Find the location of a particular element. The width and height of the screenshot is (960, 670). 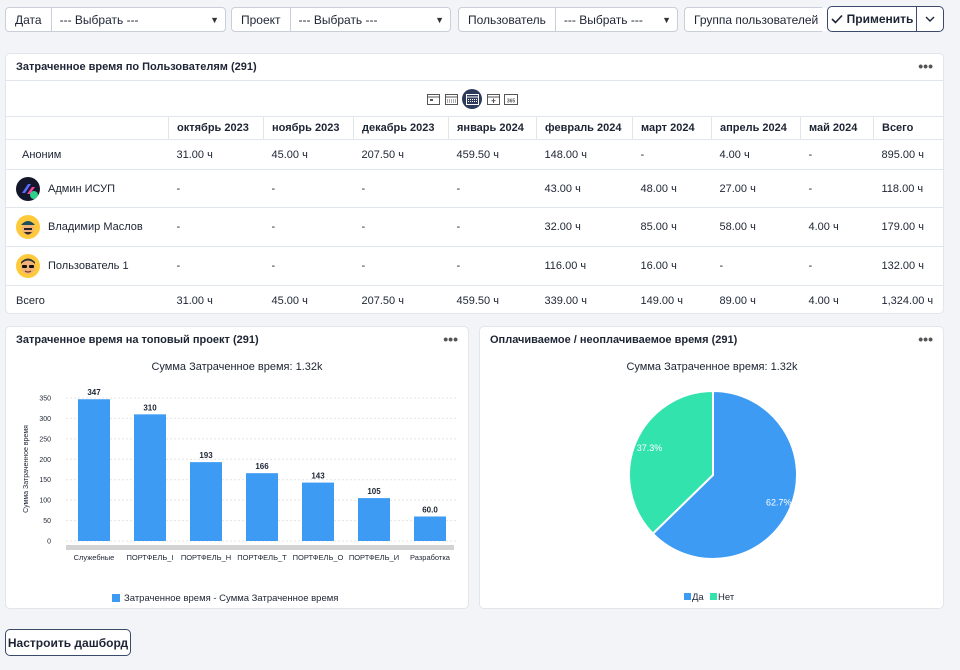

date-filter-select: --- Выбрать --- ▼ is located at coordinates (138, 19).